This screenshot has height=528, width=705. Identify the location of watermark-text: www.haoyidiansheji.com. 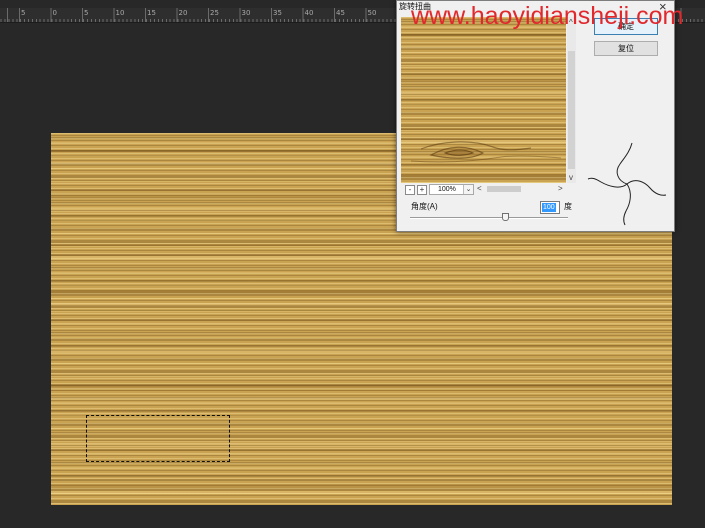
(547, 16).